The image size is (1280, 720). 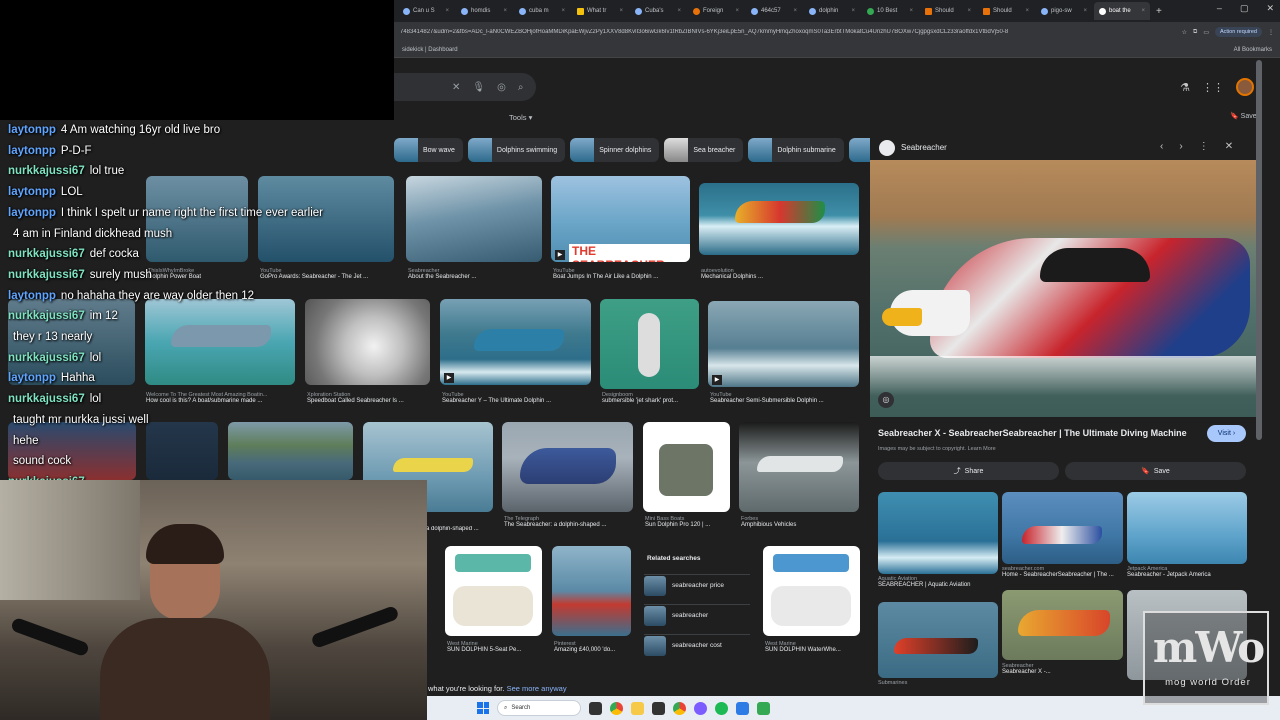 I want to click on task-view-icon, so click(x=595, y=708).